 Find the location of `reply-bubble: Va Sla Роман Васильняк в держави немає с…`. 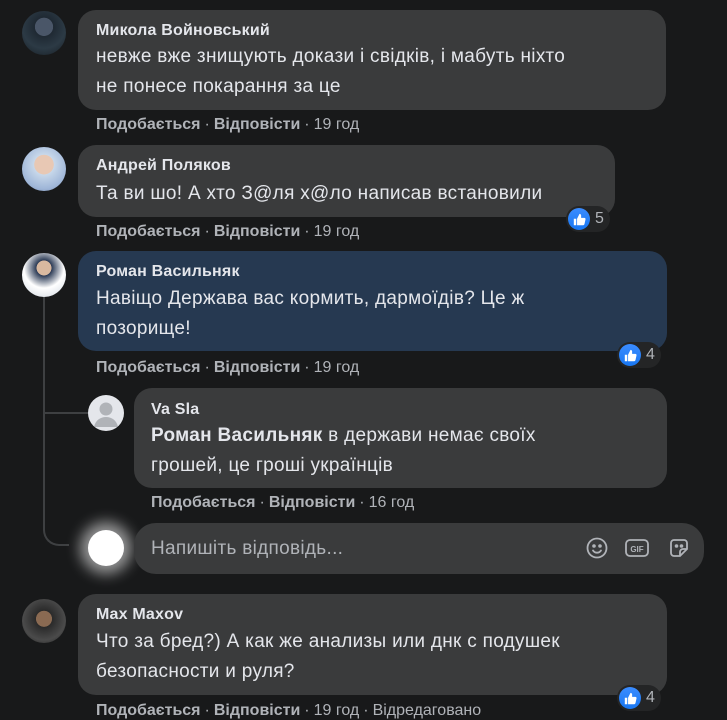

reply-bubble: Va Sla Роман Васильняк в держави немає с… is located at coordinates (400, 438).